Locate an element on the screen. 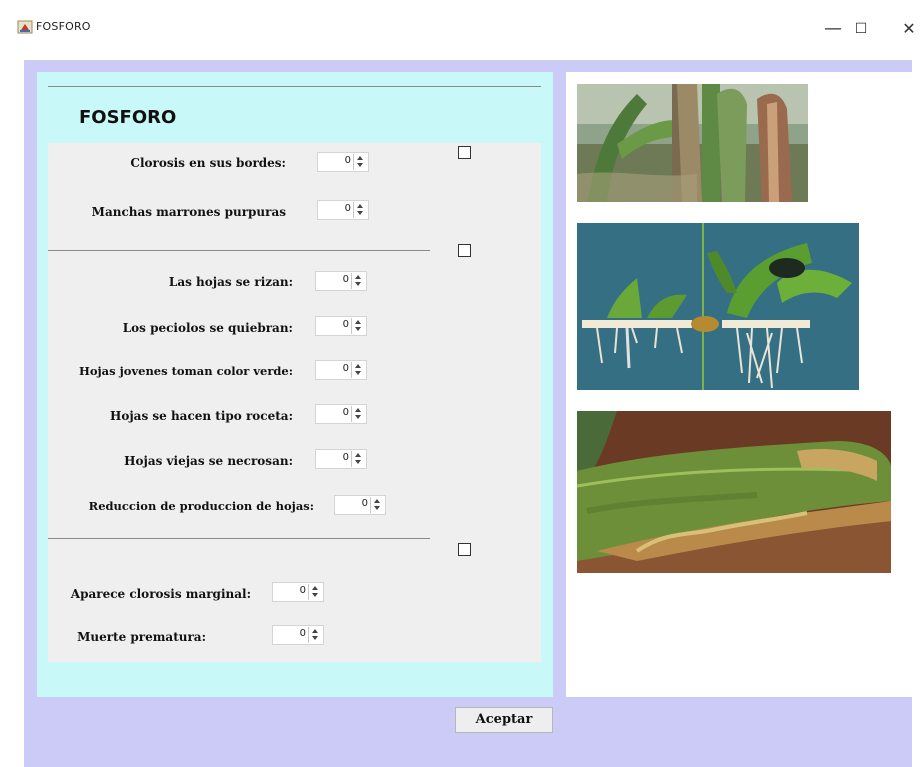 The height and width of the screenshot is (767, 924). necrotic-leaf-photo is located at coordinates (734, 492).